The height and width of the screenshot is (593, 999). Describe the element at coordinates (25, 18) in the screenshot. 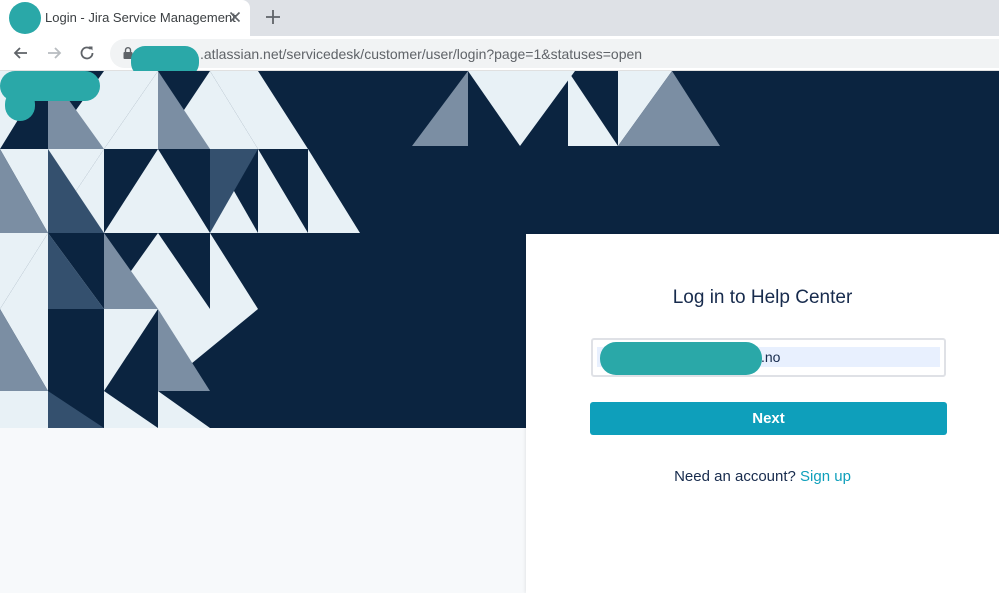

I see `tab-favicon-icon` at that location.